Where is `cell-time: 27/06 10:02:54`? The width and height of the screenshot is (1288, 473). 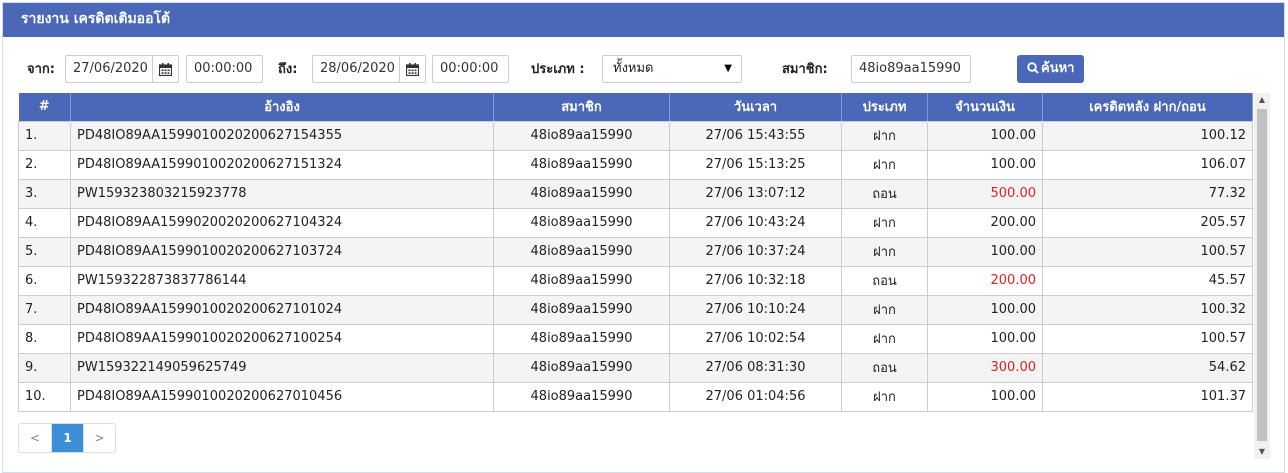 cell-time: 27/06 10:02:54 is located at coordinates (755, 338).